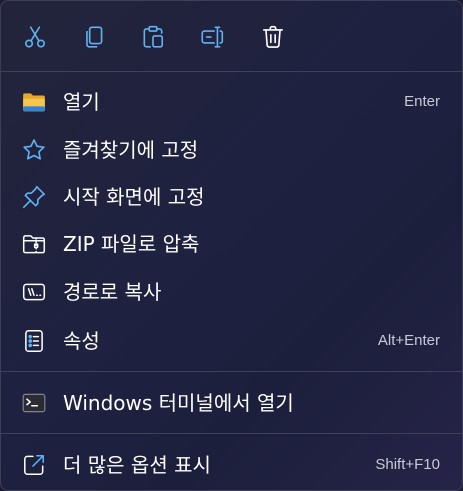 The image size is (463, 491). I want to click on pin-icon, so click(34, 197).